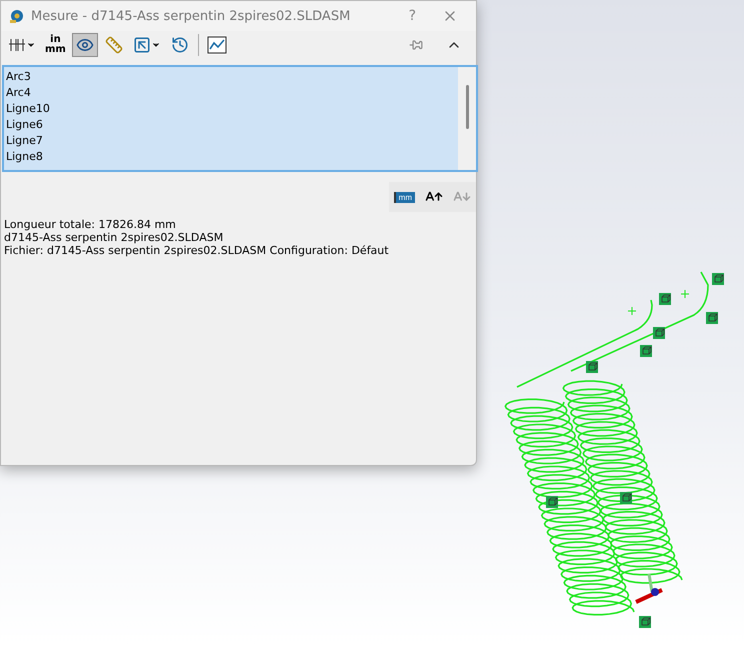  Describe the element at coordinates (191, 16) in the screenshot. I see `window-title: Mesure - d7145-Ass serpentin 2spires02.SLDASM` at that location.